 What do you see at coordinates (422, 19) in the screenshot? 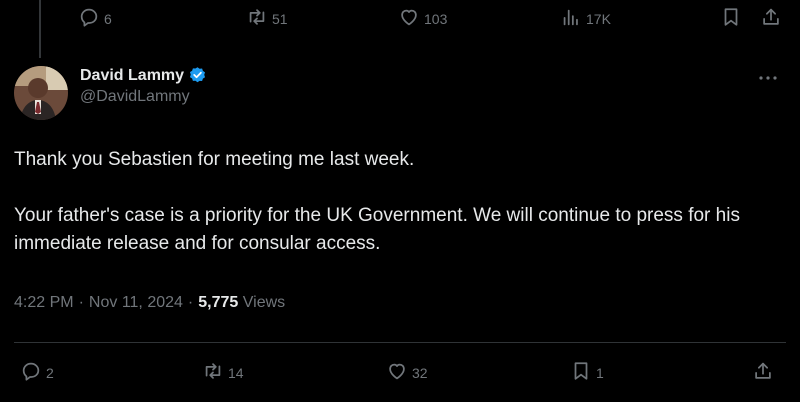
I see `parent-like-button: 103` at bounding box center [422, 19].